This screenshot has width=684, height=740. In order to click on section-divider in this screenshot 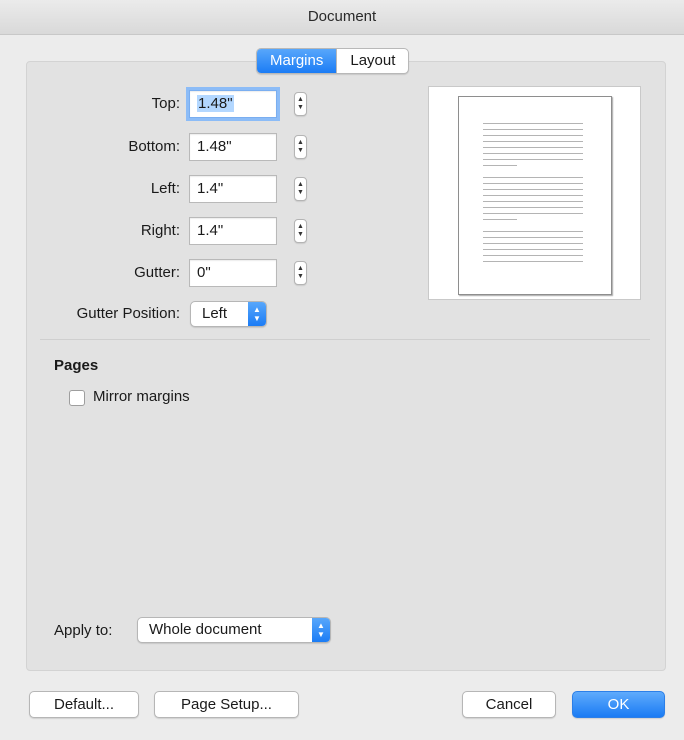, I will do `click(345, 339)`.